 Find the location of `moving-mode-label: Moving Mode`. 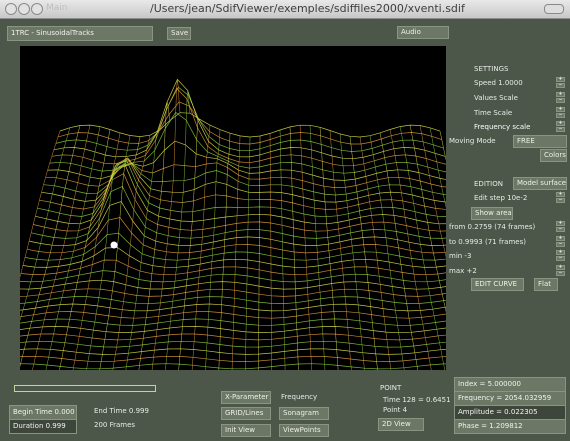

moving-mode-label: Moving Mode is located at coordinates (472, 141).